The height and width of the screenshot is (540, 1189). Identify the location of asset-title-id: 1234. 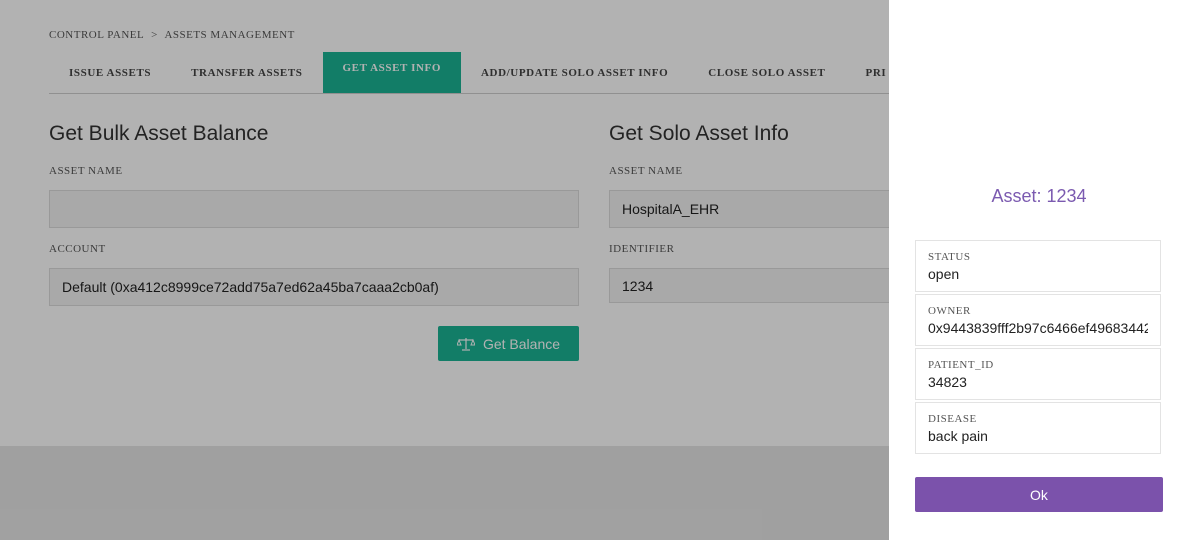
(1066, 196).